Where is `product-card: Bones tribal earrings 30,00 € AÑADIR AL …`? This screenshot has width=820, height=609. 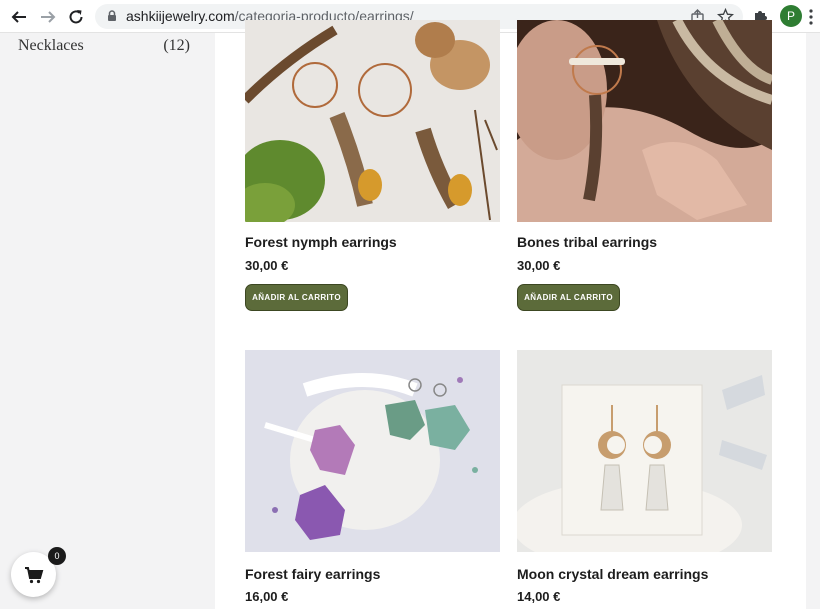
product-card: Bones tribal earrings 30,00 € AÑADIR AL … is located at coordinates (644, 165).